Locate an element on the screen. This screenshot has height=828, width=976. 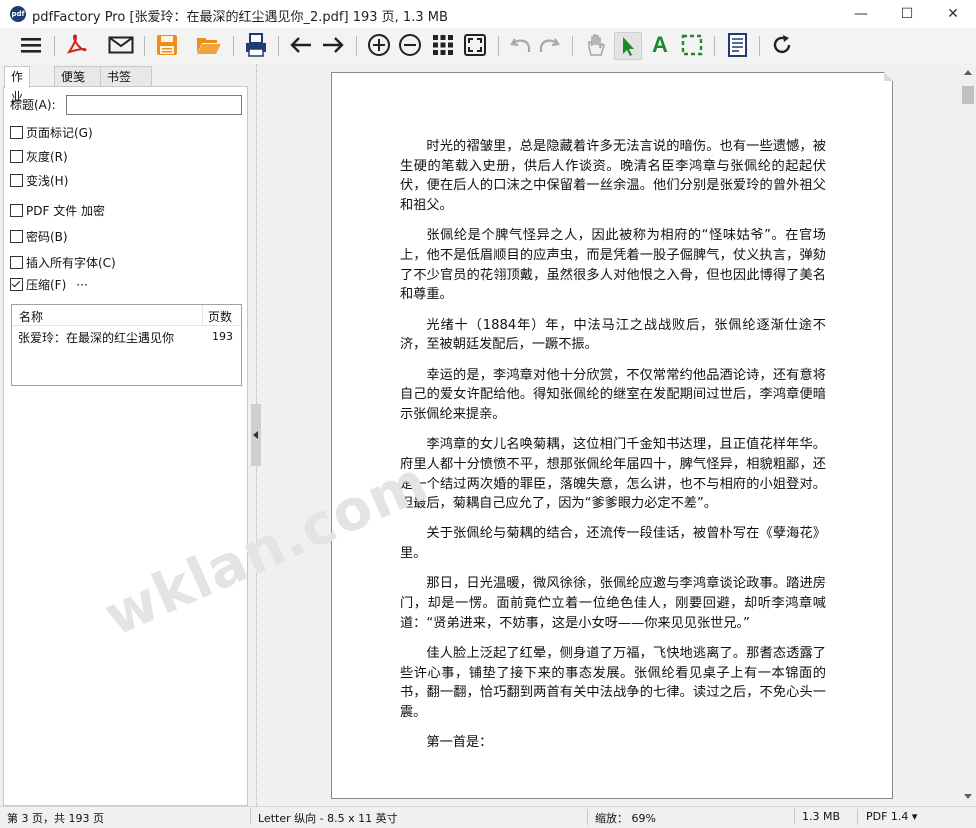
fit-page-icon is located at coordinates (475, 45).